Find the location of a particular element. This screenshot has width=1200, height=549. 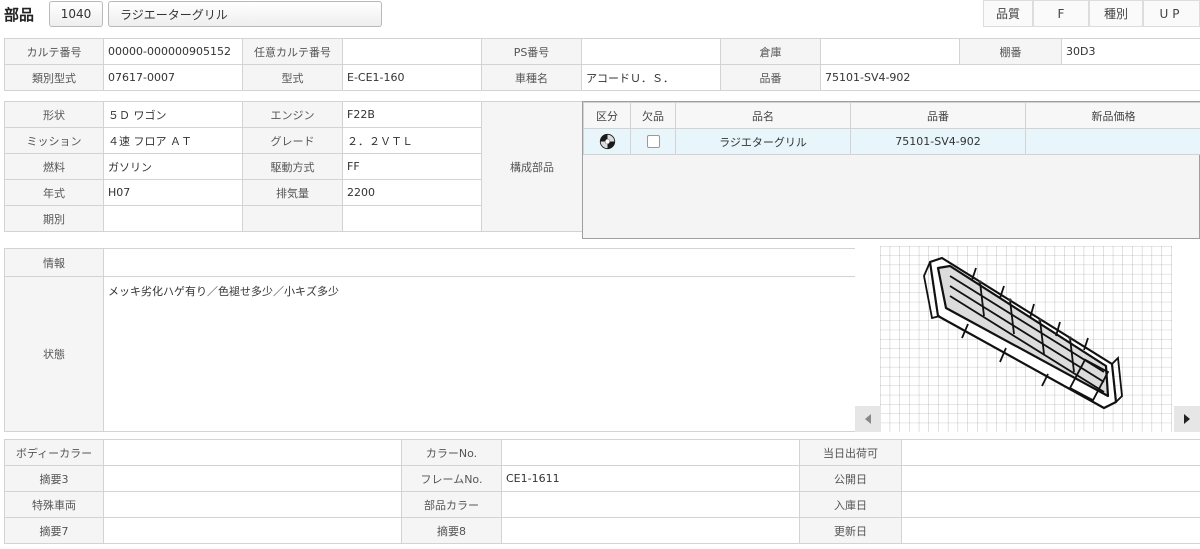

karte-no-label: カルテ番号 is located at coordinates (54, 51).